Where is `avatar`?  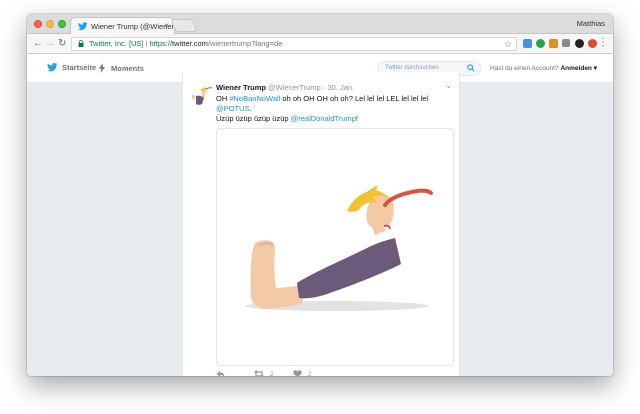
avatar is located at coordinates (202, 95).